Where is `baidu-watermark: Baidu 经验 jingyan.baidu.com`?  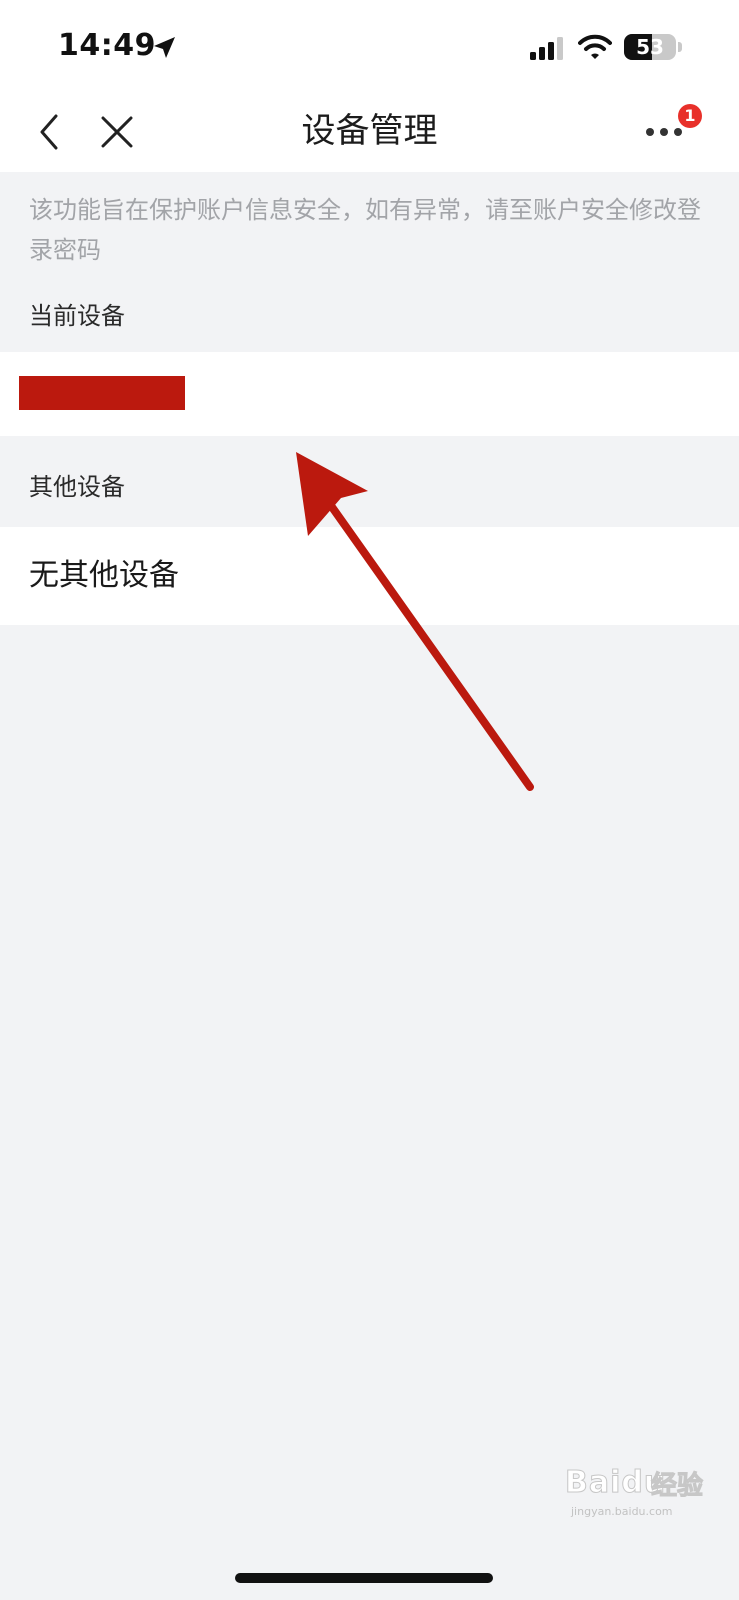 baidu-watermark: Baidu 经验 jingyan.baidu.com is located at coordinates (639, 1491).